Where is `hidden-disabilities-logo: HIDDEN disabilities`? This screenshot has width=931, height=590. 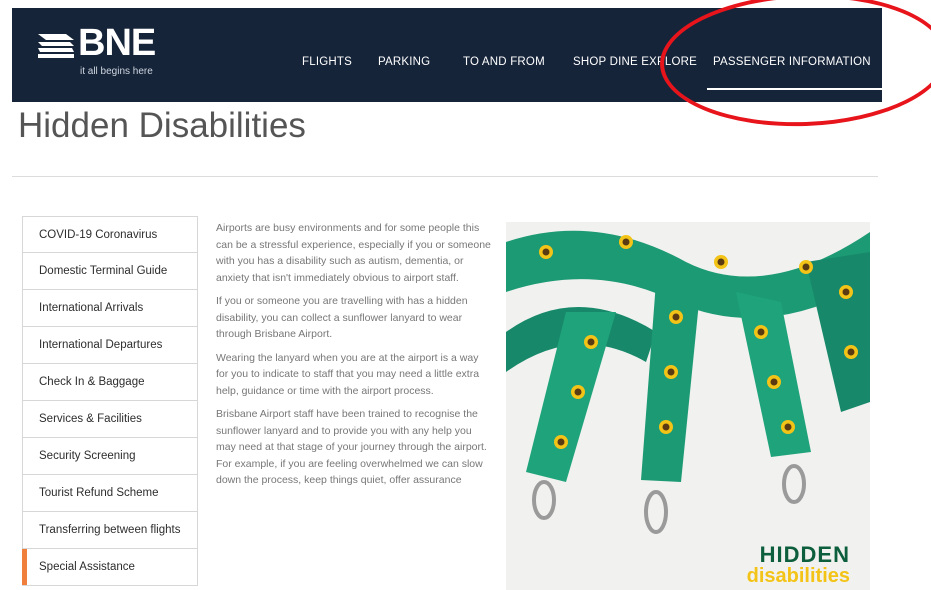
hidden-disabilities-logo: HIDDEN disabilities is located at coordinates (798, 564).